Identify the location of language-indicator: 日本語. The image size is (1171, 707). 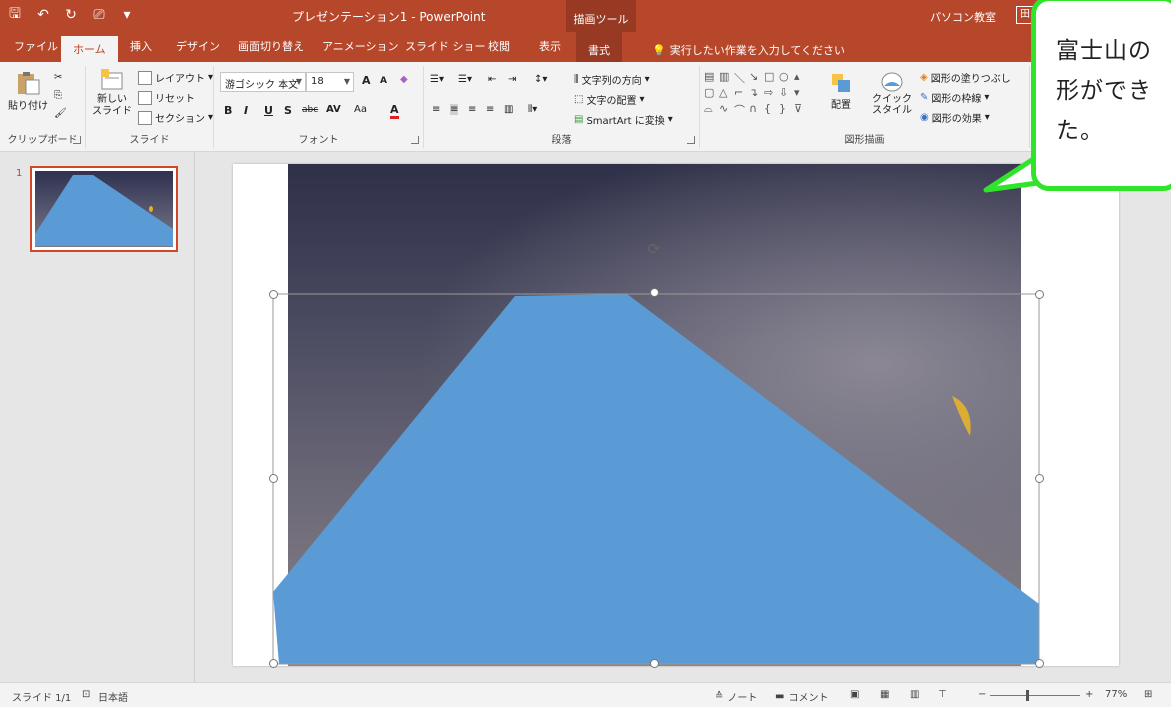
(113, 696).